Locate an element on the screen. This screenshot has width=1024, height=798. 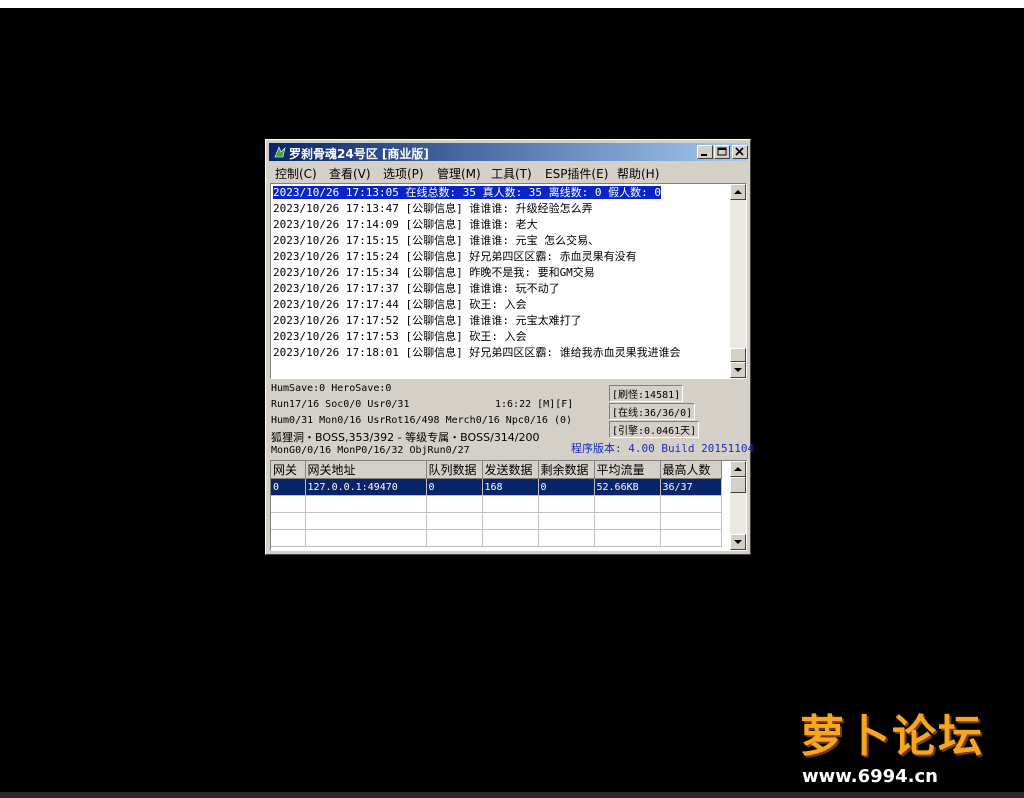
col-gateway: 网关 is located at coordinates (288, 470).